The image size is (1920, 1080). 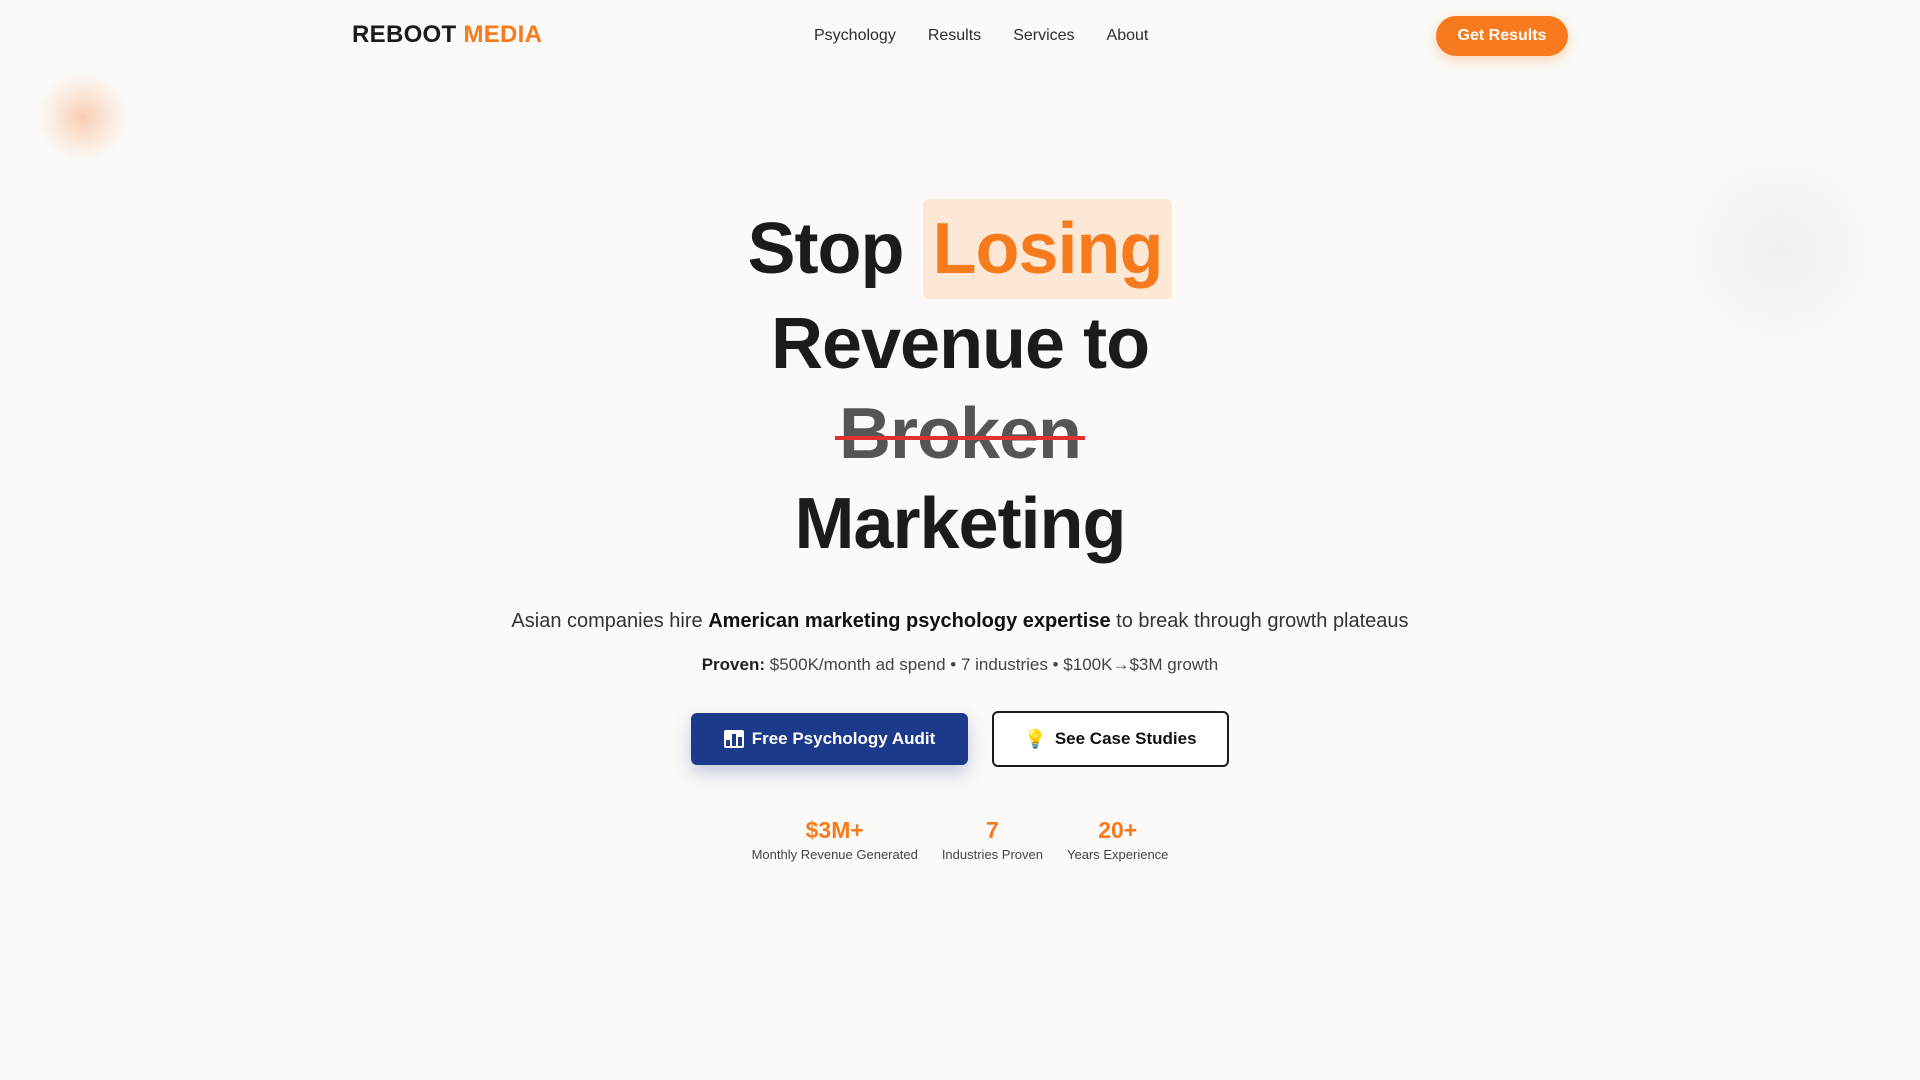 What do you see at coordinates (909, 621) in the screenshot?
I see `subtitle-bold: American marketing psychology expertise` at bounding box center [909, 621].